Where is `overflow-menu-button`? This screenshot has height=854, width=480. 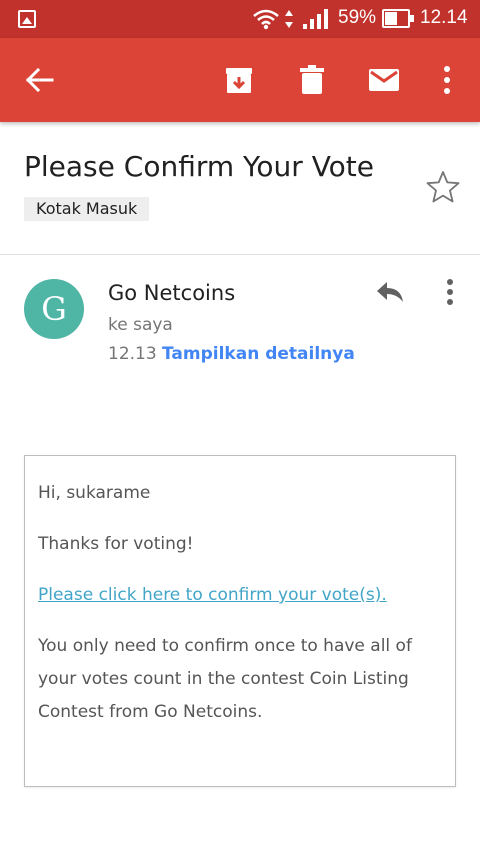 overflow-menu-button is located at coordinates (447, 80).